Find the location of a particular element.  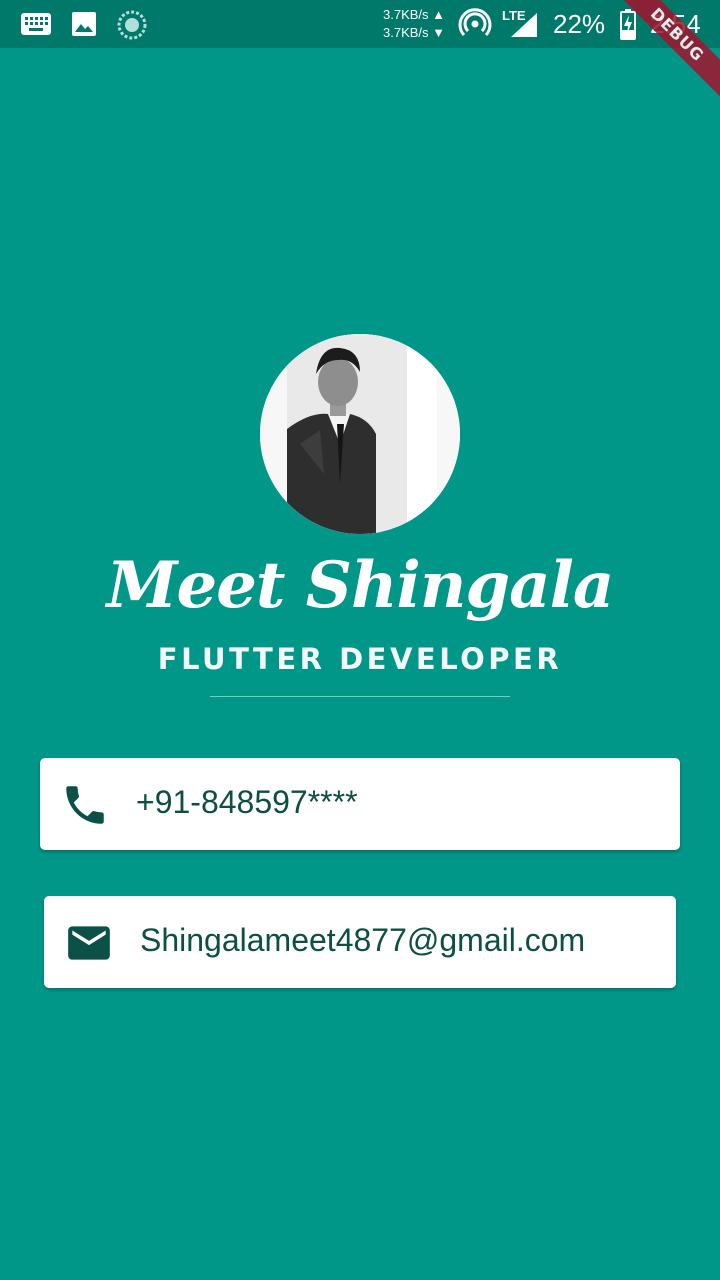

phone-icon is located at coordinates (85, 805).